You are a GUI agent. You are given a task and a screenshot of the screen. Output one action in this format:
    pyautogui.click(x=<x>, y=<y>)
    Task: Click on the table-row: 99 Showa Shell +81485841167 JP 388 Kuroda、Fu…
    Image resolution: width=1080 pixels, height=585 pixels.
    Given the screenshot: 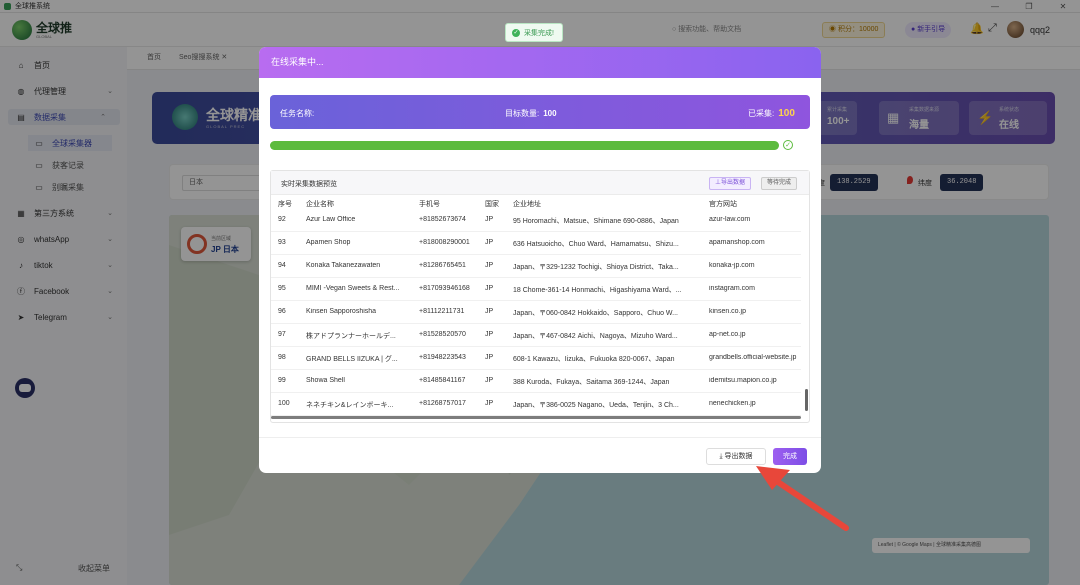 What is the action you would take?
    pyautogui.click(x=536, y=381)
    